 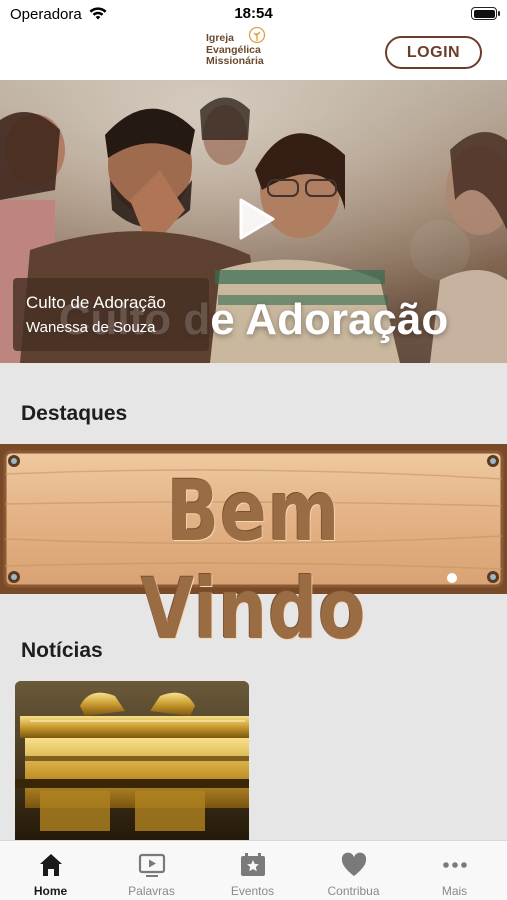 I want to click on home-icon, so click(x=51, y=865).